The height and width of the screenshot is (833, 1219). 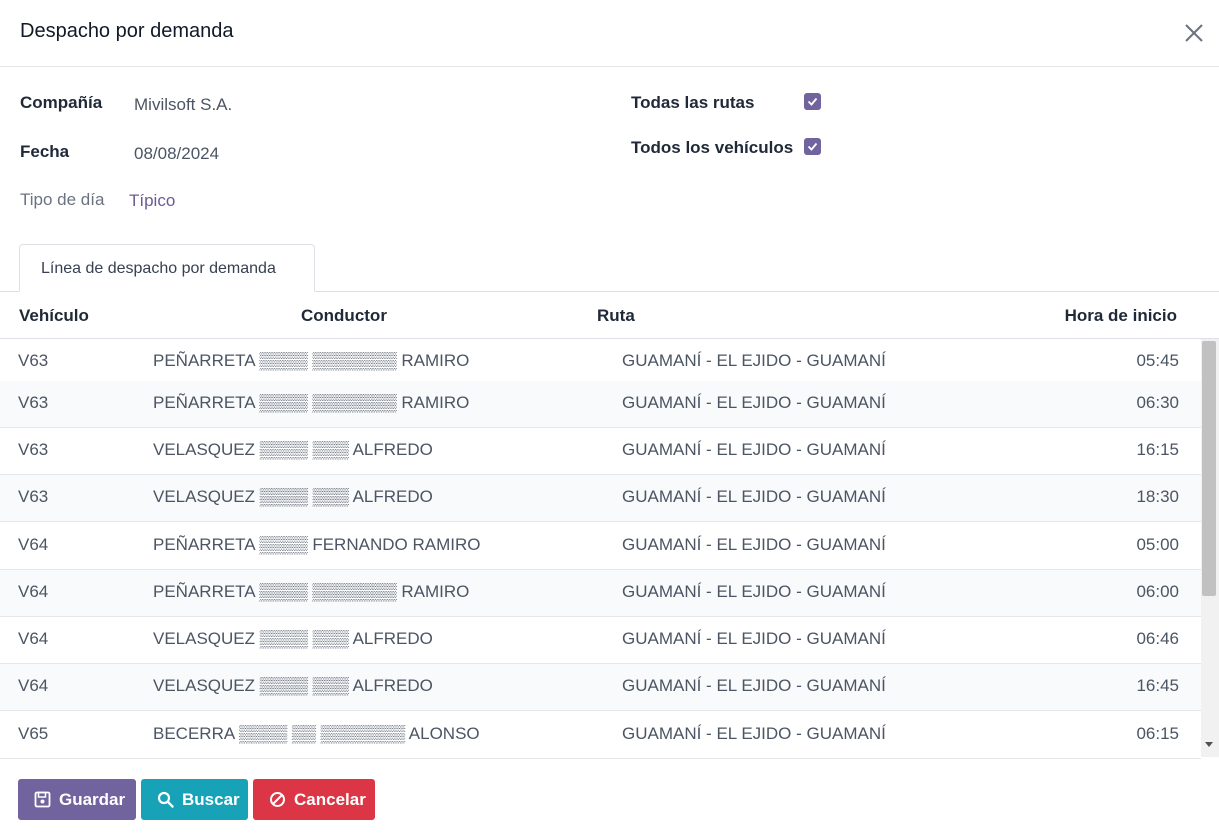 I want to click on search-icon, so click(x=165, y=799).